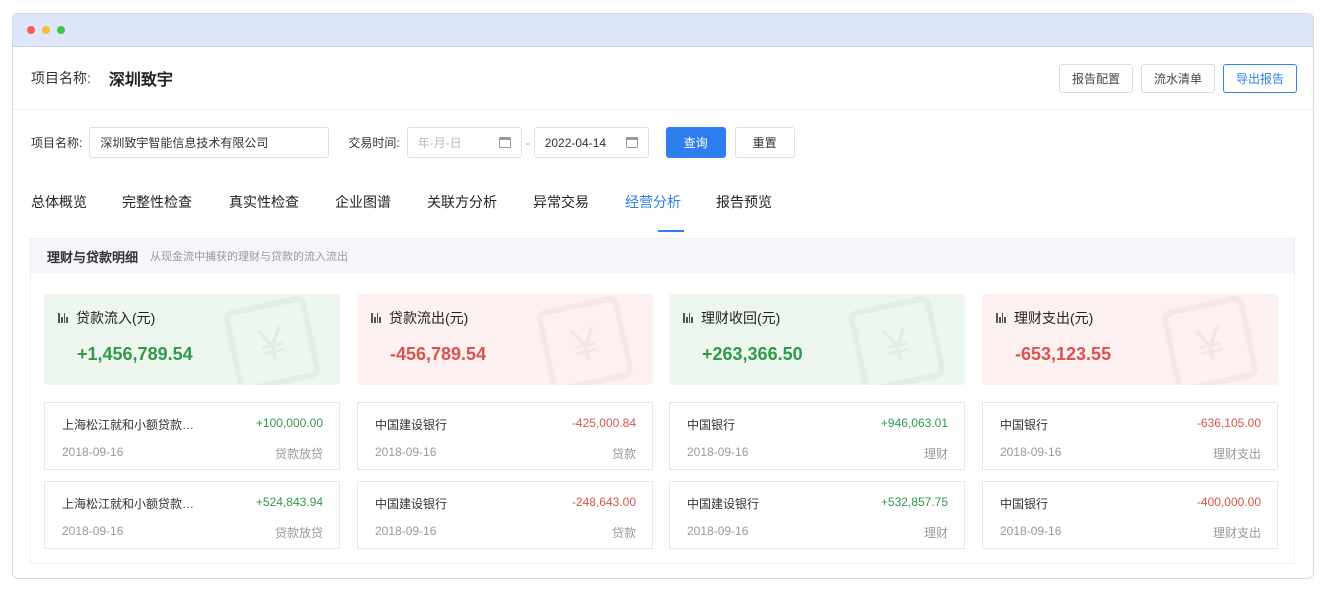 This screenshot has height=593, width=1327. Describe the element at coordinates (505, 339) in the screenshot. I see `stat-loan-outflow: ¥ 贷款流出(元) -456,789.54` at that location.